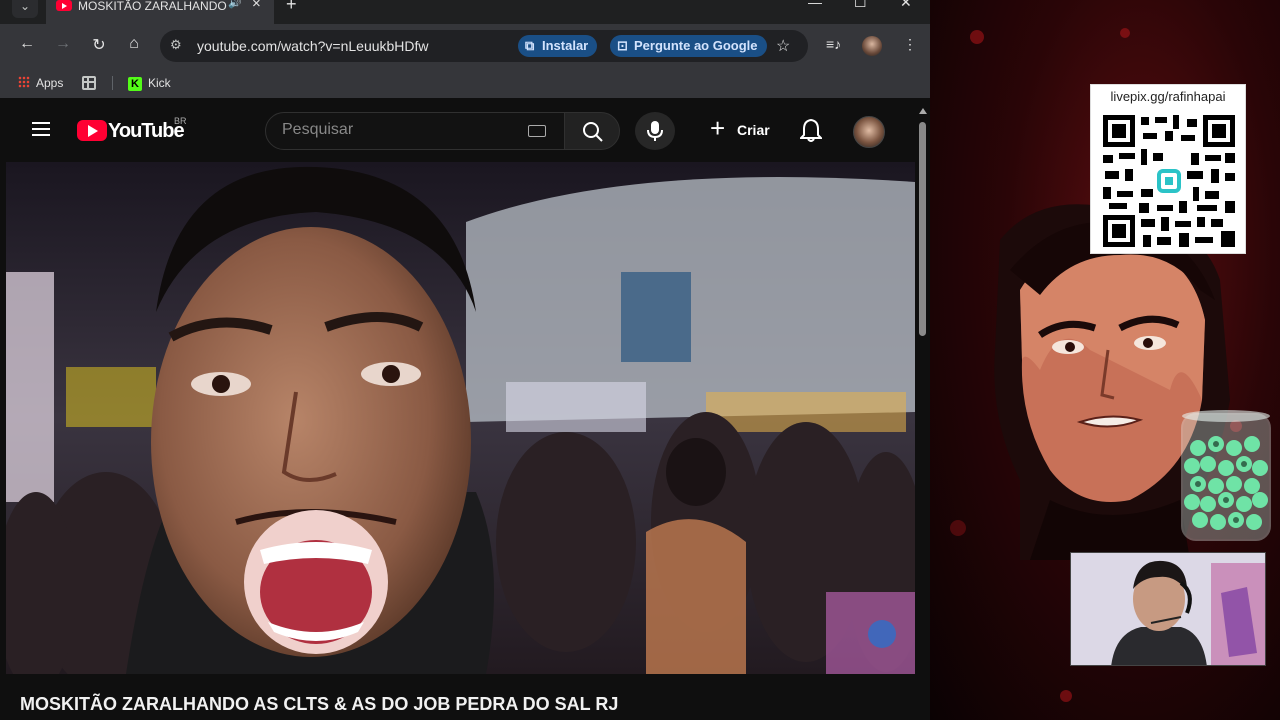 This screenshot has width=1280, height=720. What do you see at coordinates (923, 111) in the screenshot?
I see `scroll-up-arrow-icon` at bounding box center [923, 111].